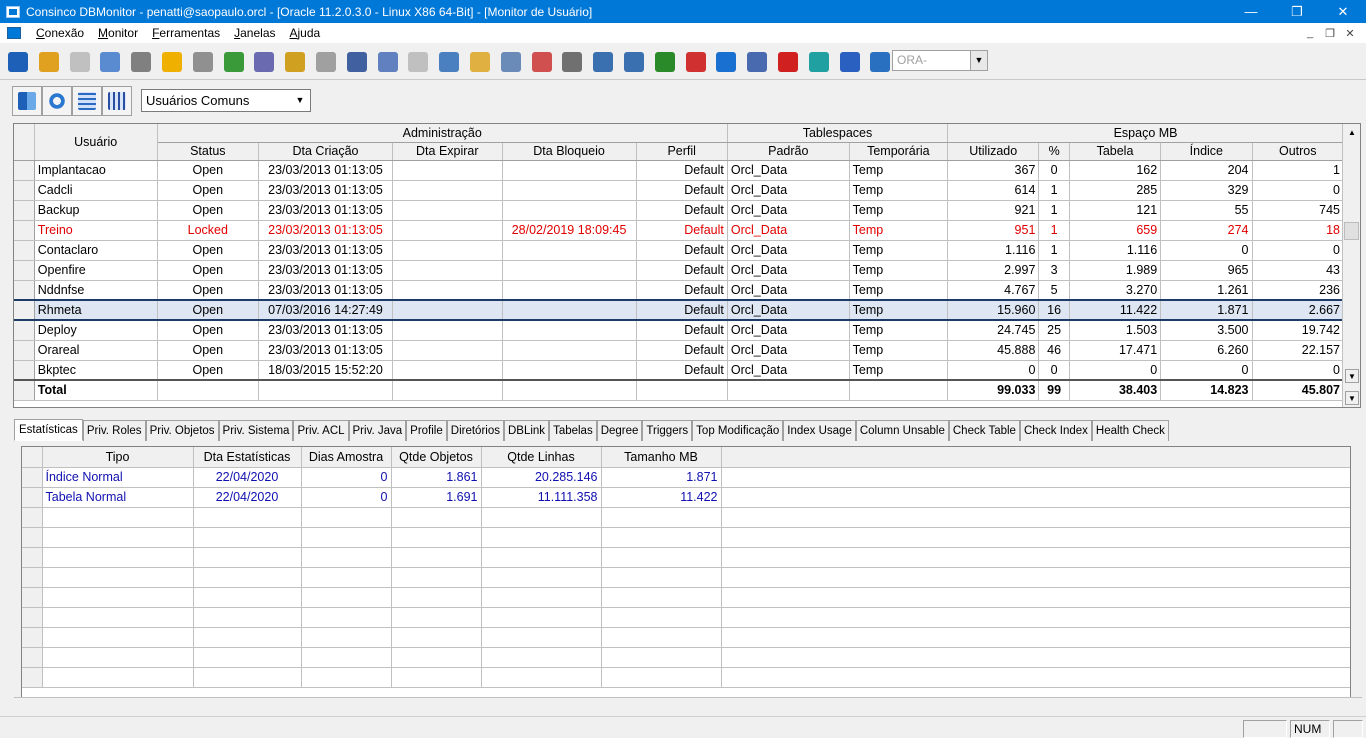  What do you see at coordinates (1330, 33) in the screenshot?
I see `mdi-restore-button: ❐` at bounding box center [1330, 33].